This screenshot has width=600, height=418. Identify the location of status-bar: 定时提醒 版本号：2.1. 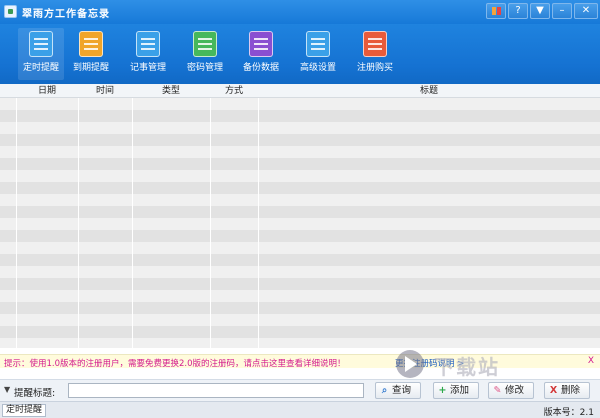
(300, 409).